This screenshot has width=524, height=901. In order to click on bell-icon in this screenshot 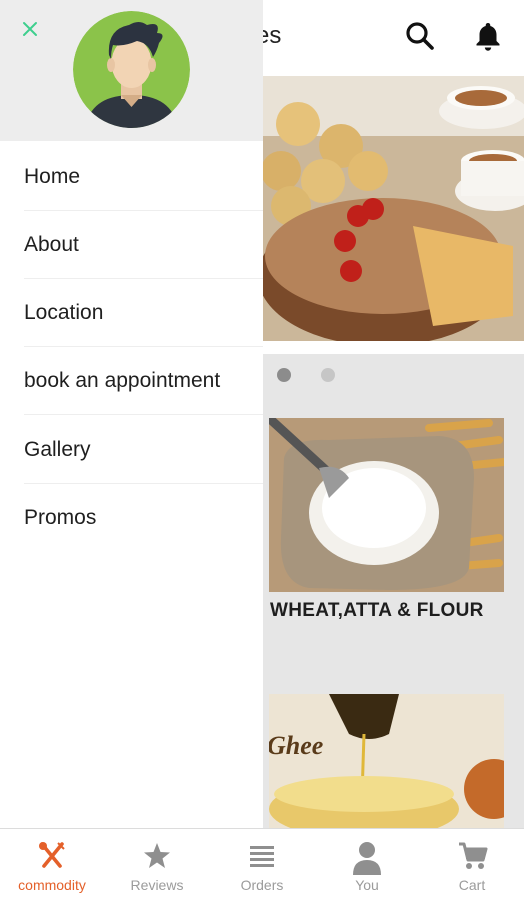, I will do `click(488, 36)`.